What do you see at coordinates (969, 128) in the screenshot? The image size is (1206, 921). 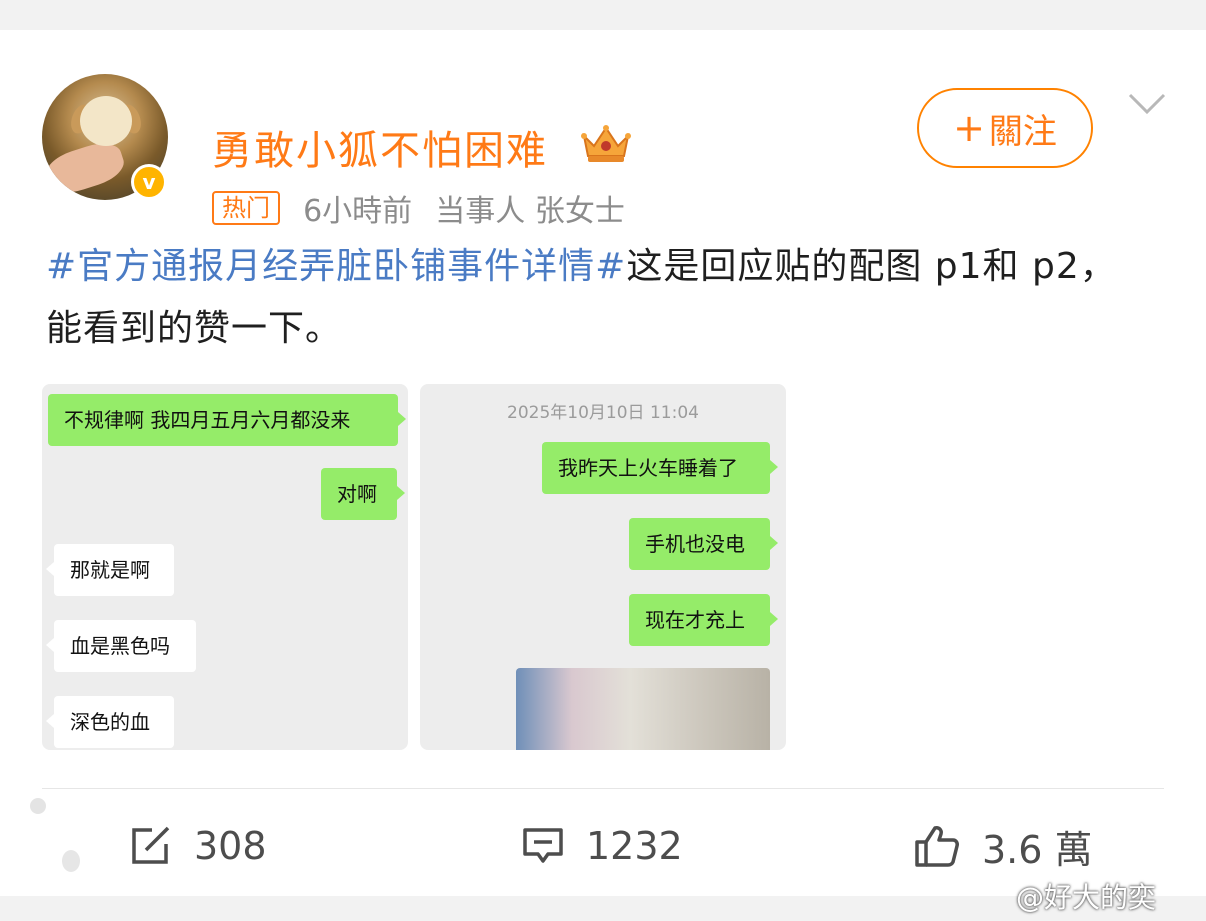 I see `plus-icon: +` at bounding box center [969, 128].